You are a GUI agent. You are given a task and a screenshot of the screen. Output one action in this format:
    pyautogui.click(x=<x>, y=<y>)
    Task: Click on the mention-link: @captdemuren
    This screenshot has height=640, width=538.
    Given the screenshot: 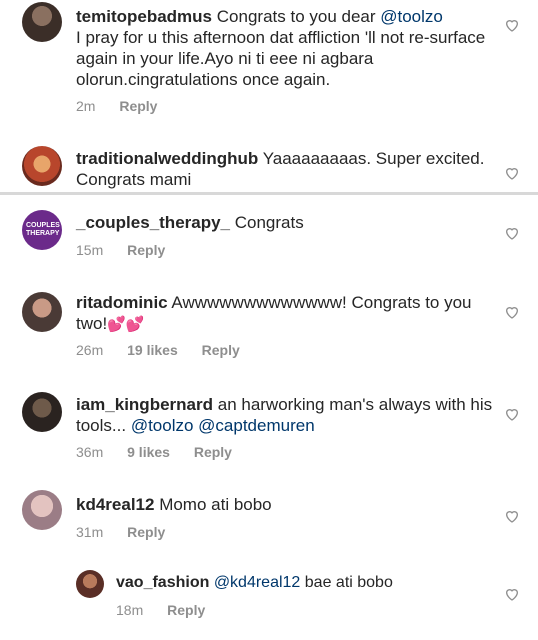 What is the action you would take?
    pyautogui.click(x=256, y=425)
    